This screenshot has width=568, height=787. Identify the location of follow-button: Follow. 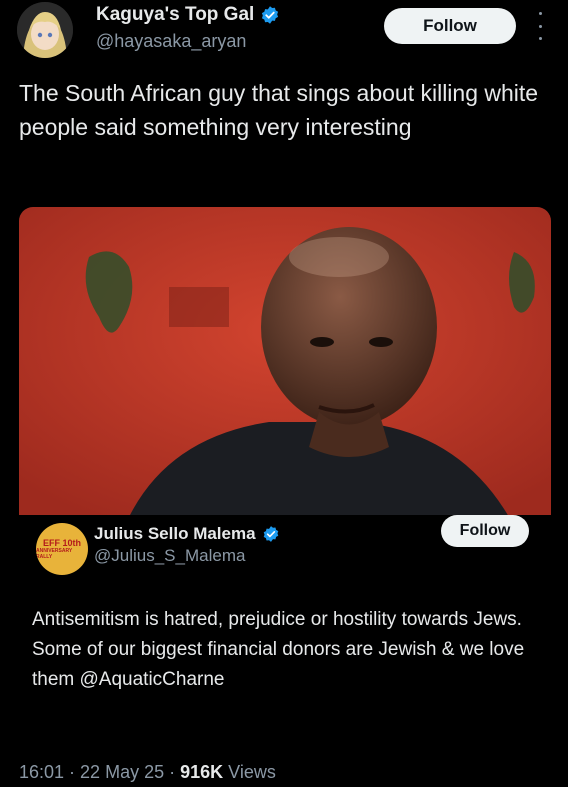
(450, 26).